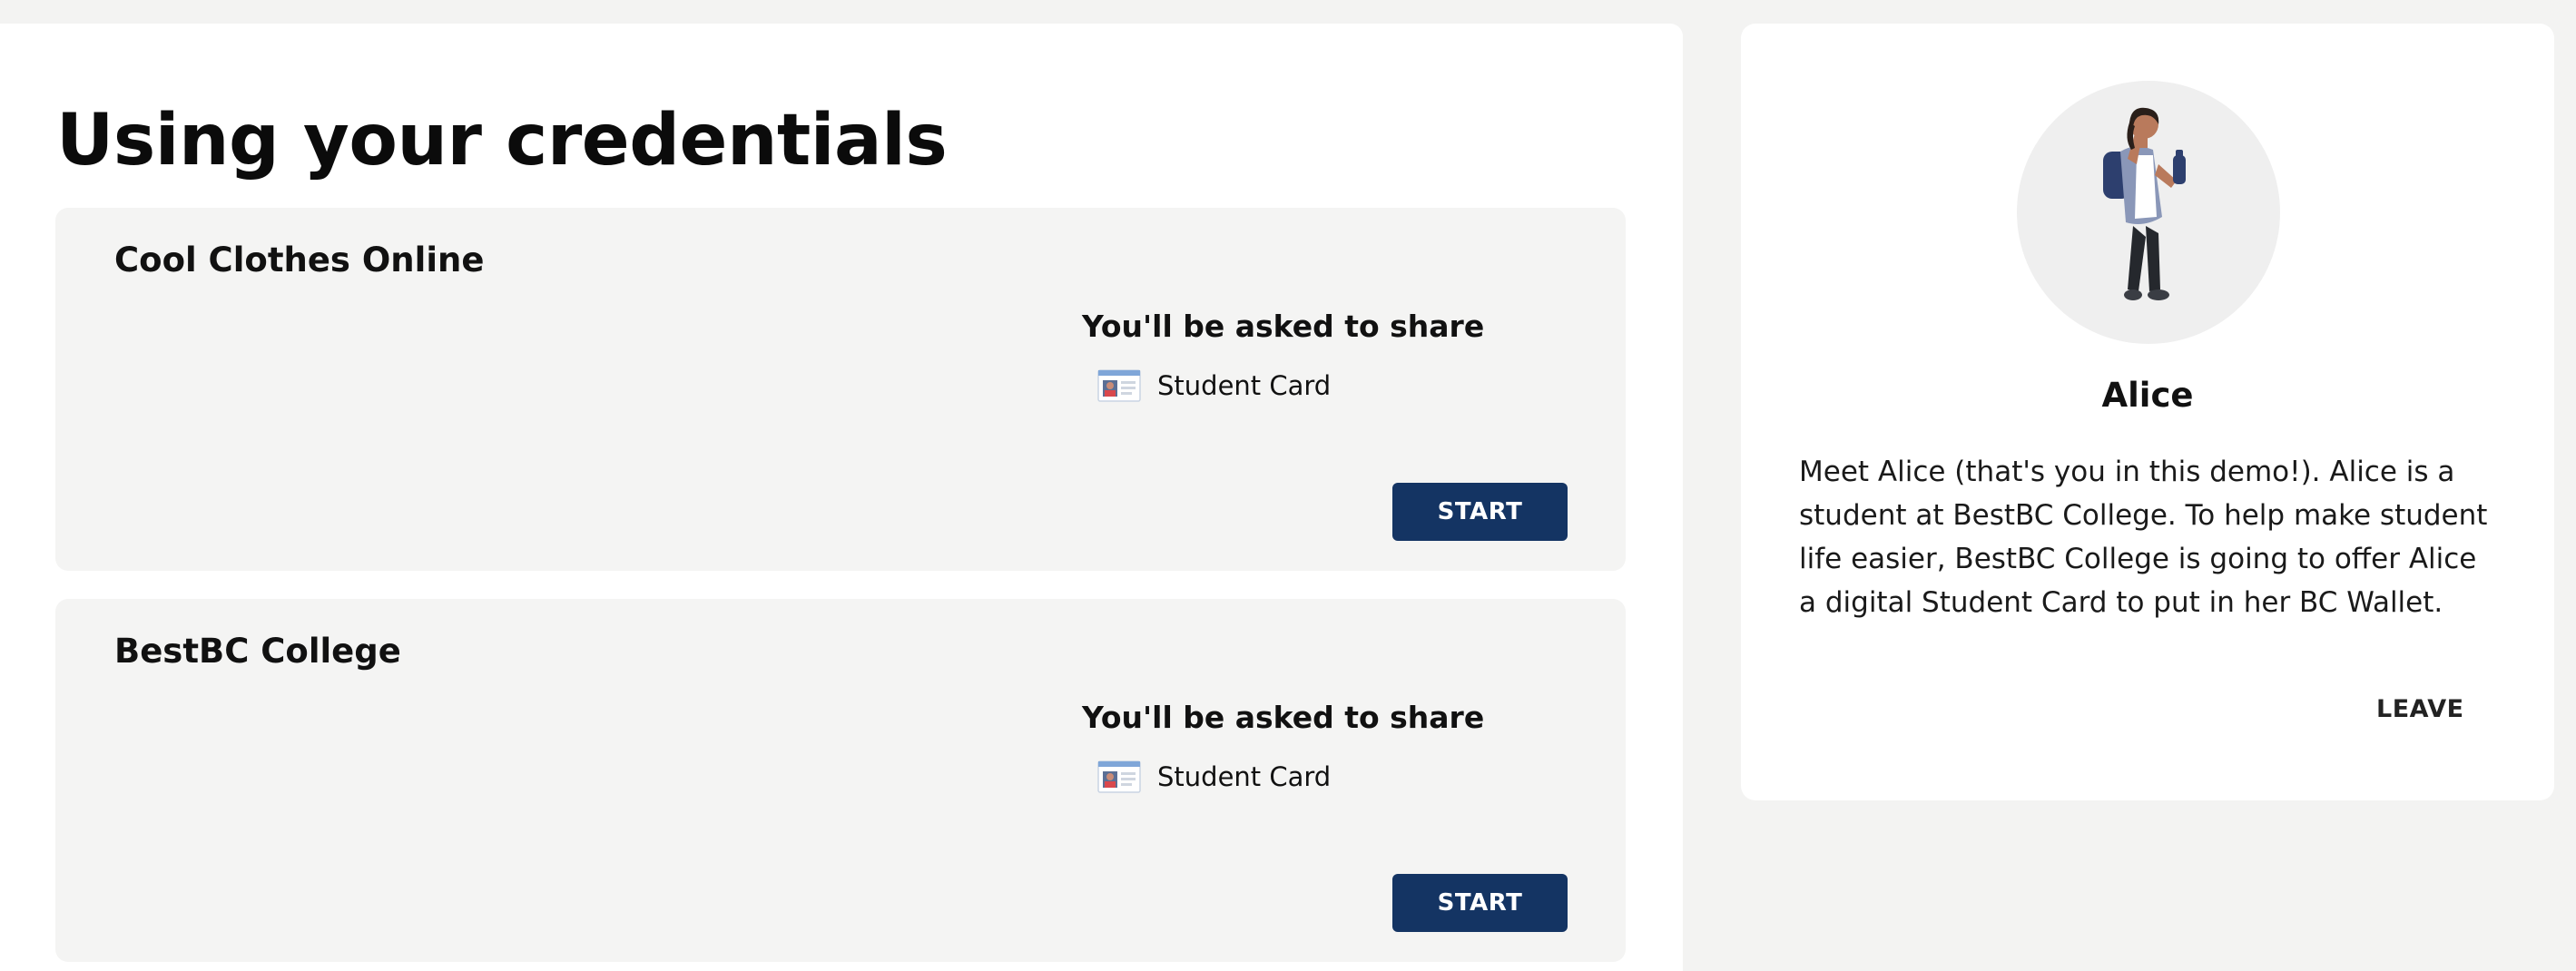 This screenshot has height=971, width=2576. What do you see at coordinates (2147, 395) in the screenshot?
I see `character-name: Alice` at bounding box center [2147, 395].